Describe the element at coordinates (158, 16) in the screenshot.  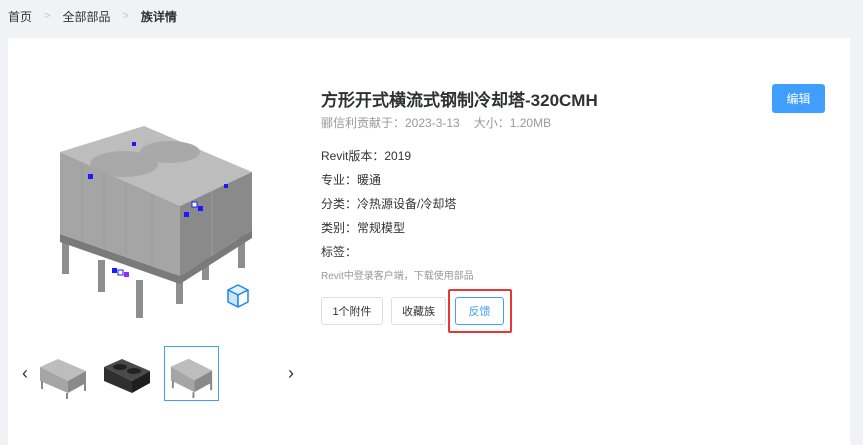
I see `breadcrumb-current: 族详情` at that location.